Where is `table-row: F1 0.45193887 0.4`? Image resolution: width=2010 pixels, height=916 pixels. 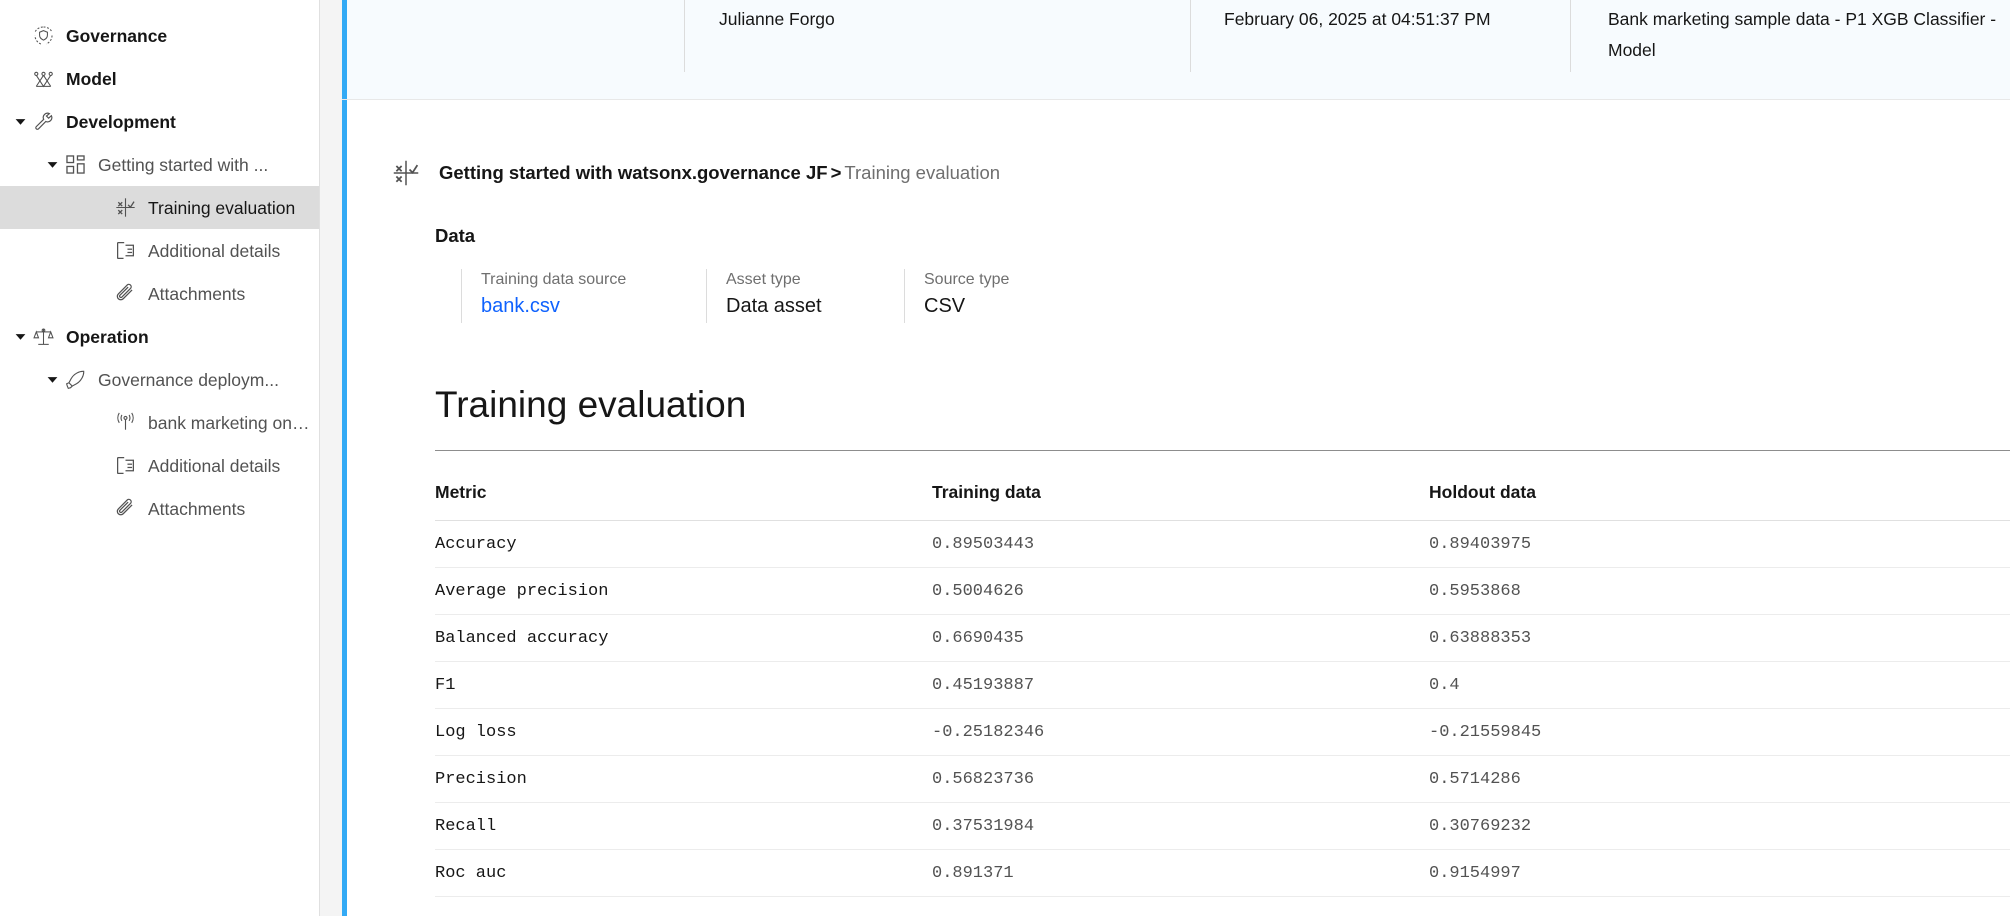 table-row: F1 0.45193887 0.4 is located at coordinates (1222, 685).